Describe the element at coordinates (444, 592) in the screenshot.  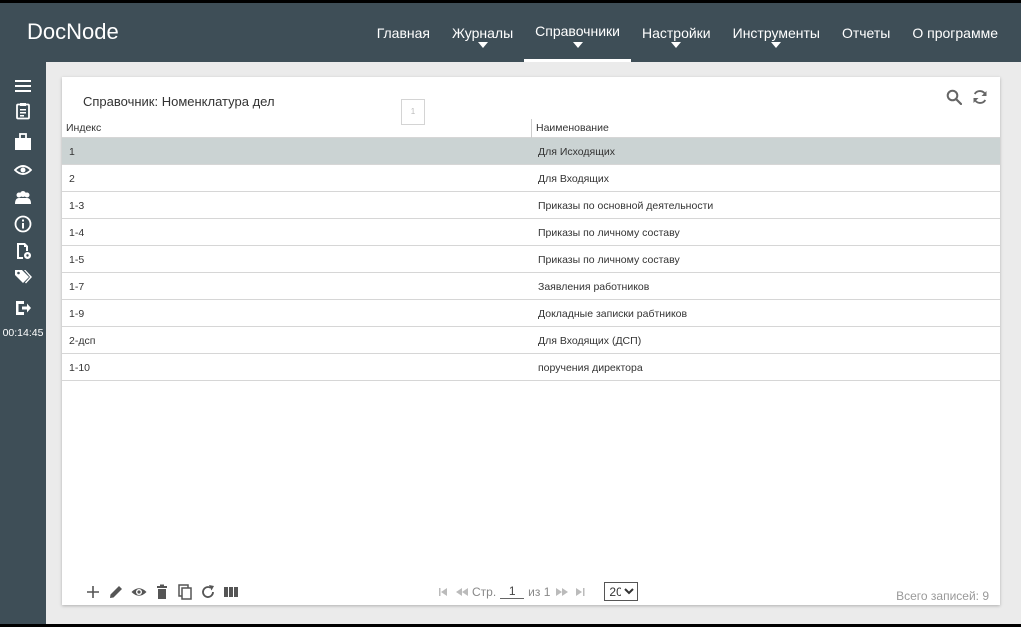
I see `first-page-icon` at that location.